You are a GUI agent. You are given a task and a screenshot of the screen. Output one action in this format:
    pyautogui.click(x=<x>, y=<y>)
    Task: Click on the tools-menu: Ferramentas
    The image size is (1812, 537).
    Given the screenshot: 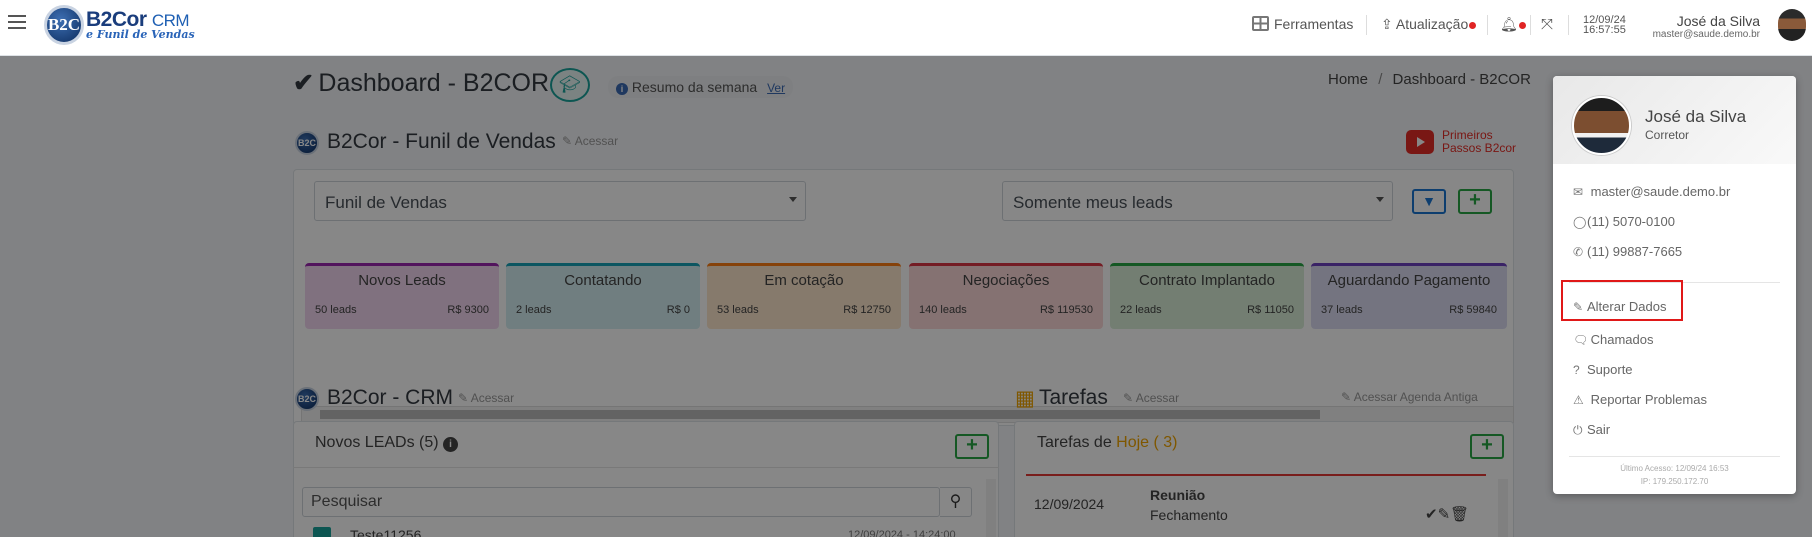 What is the action you would take?
    pyautogui.click(x=1302, y=24)
    